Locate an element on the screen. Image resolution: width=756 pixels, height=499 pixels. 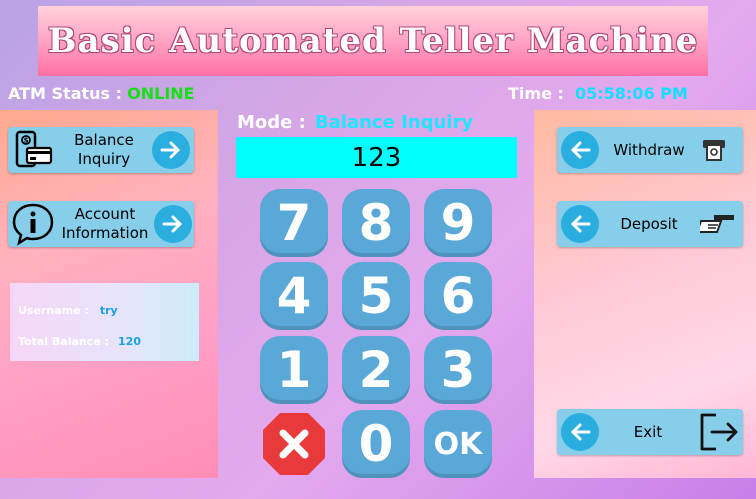
exit-label: Exit is located at coordinates (648, 431).